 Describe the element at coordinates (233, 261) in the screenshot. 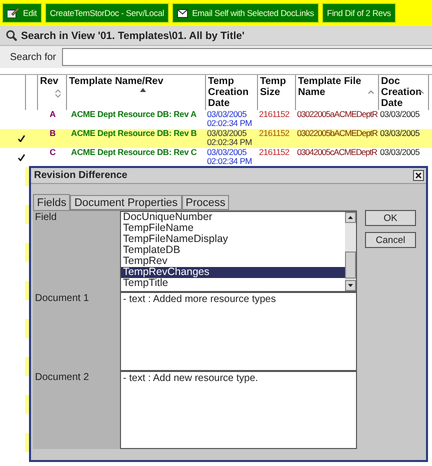

I see `list-item: TempRev` at that location.